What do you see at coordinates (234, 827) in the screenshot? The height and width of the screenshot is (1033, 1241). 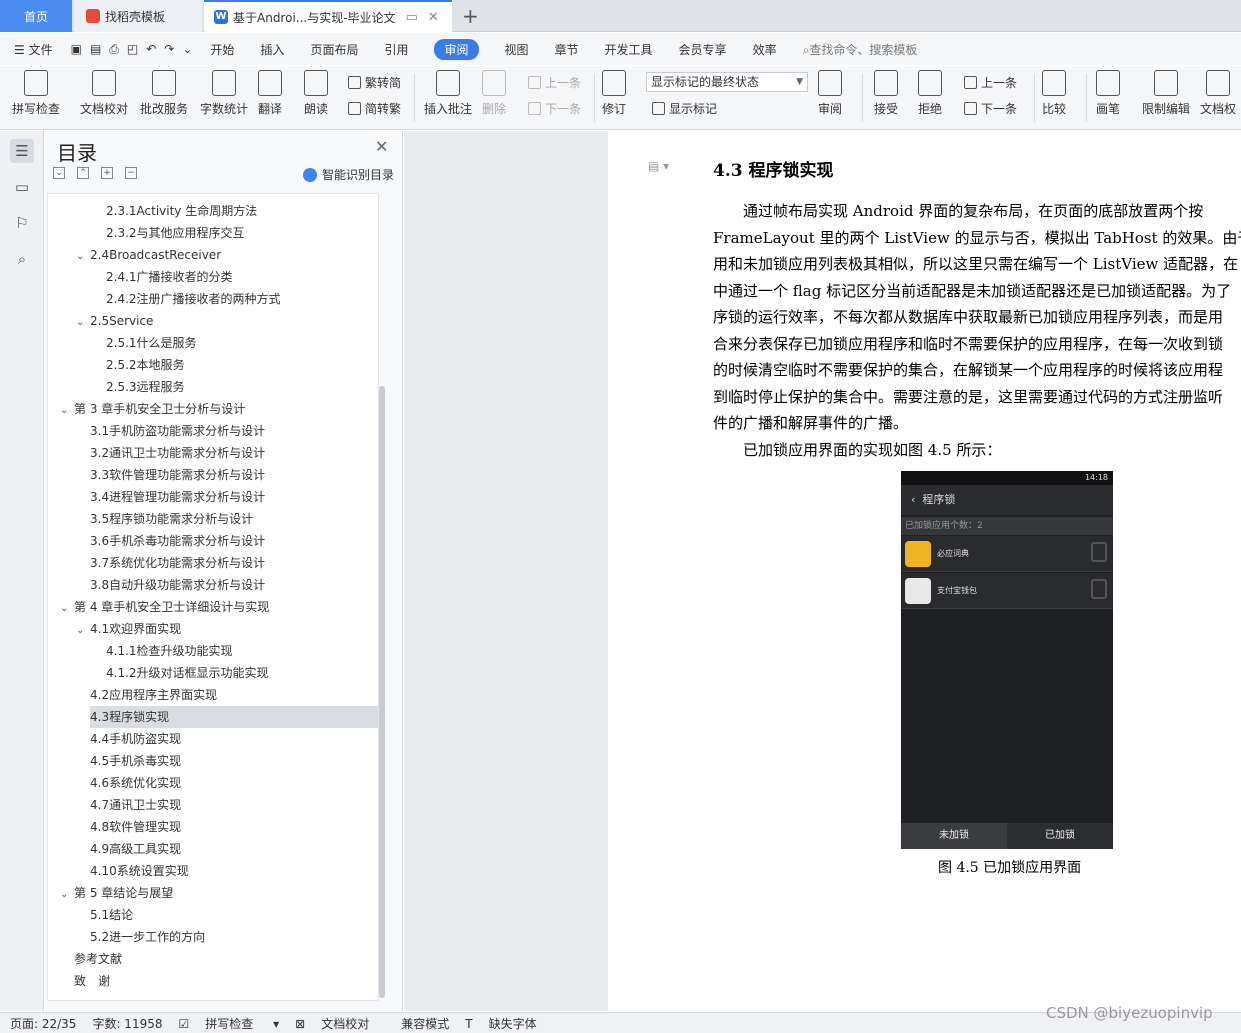 I see `toc-item: 4.8软件管理实现` at bounding box center [234, 827].